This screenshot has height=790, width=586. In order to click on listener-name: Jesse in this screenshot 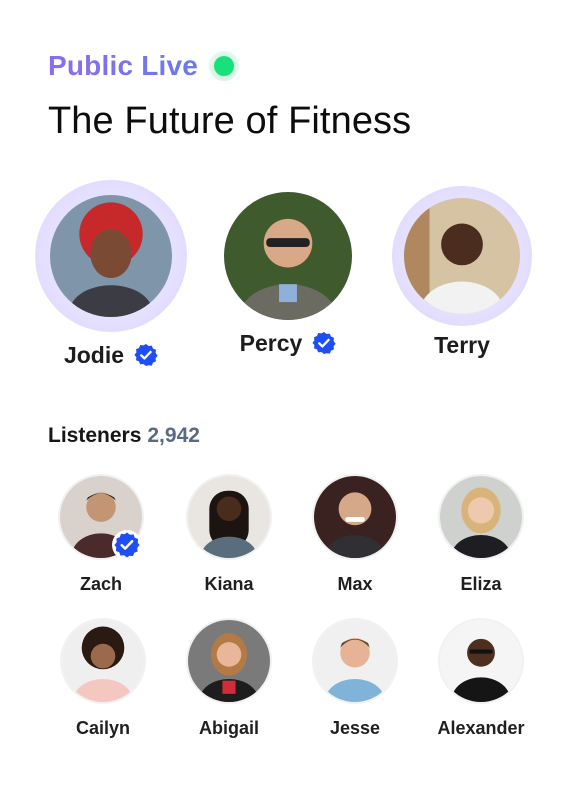, I will do `click(355, 728)`.